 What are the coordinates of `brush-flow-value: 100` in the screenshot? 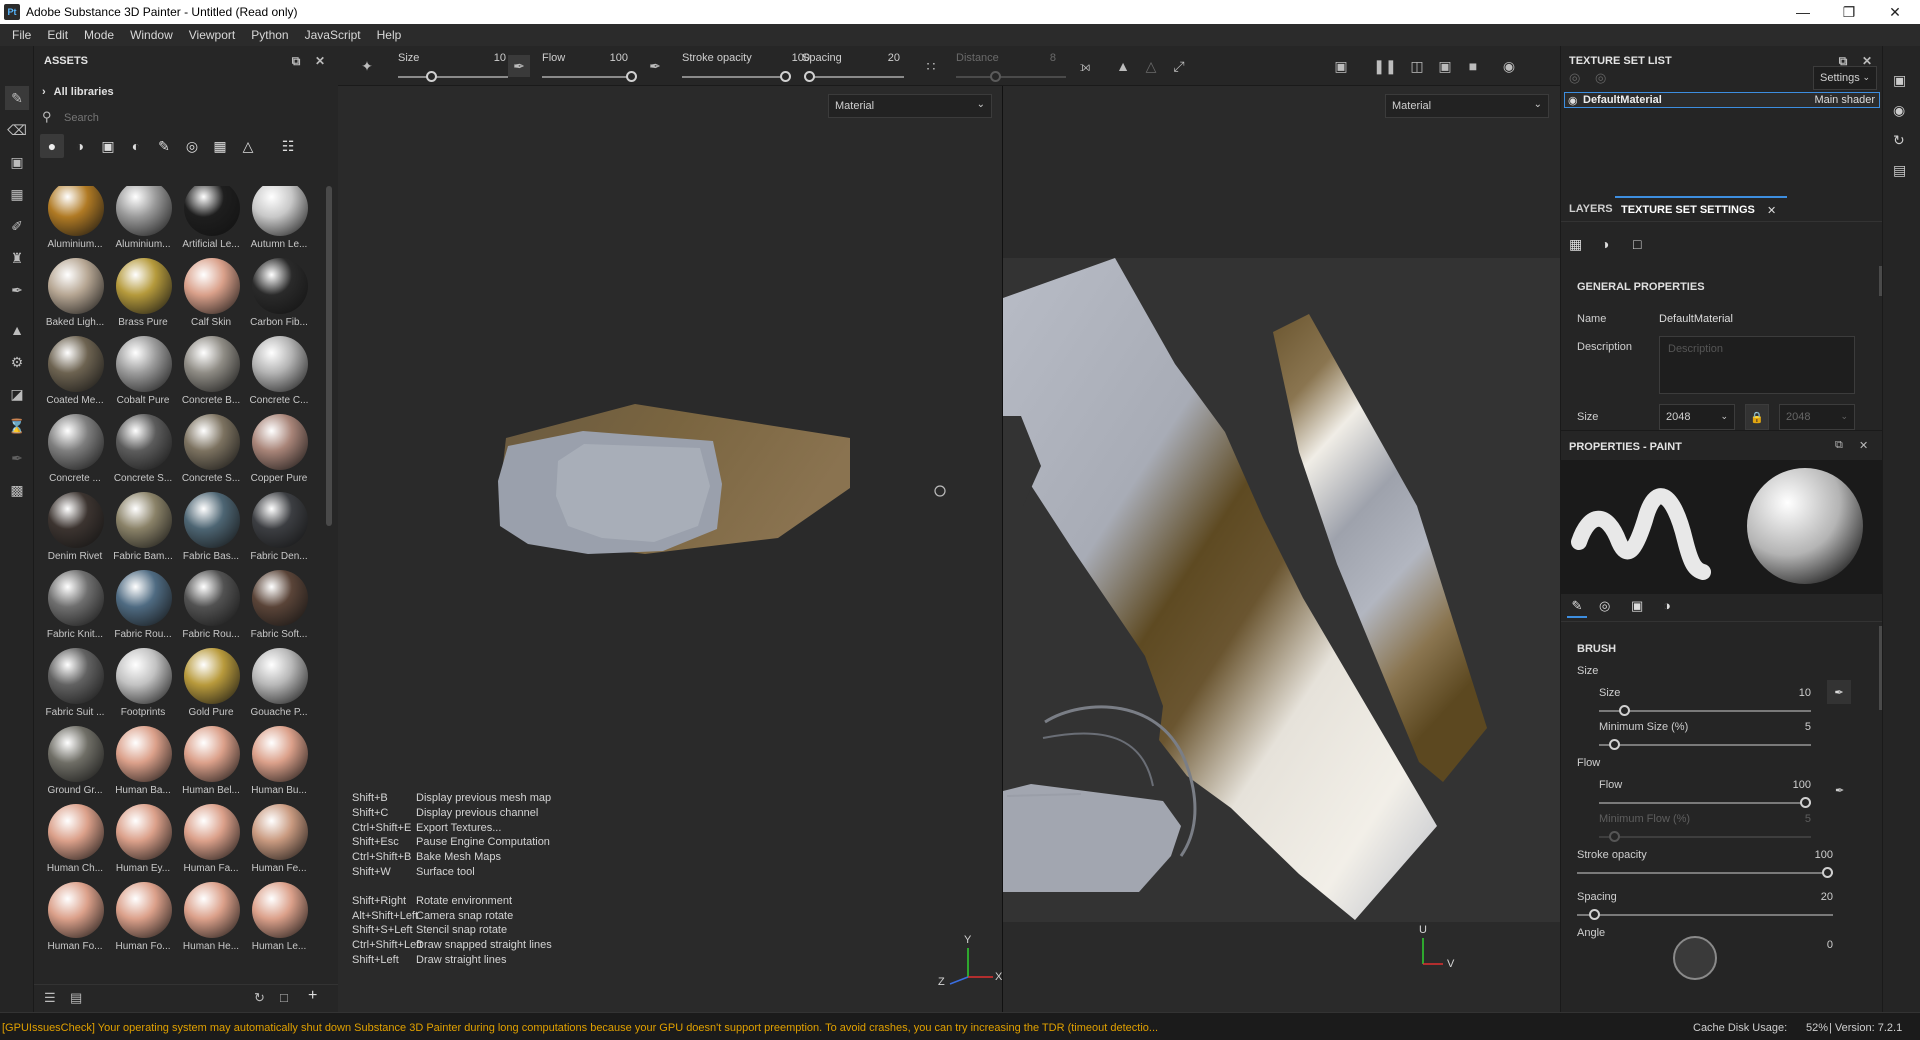 It's located at (1796, 785).